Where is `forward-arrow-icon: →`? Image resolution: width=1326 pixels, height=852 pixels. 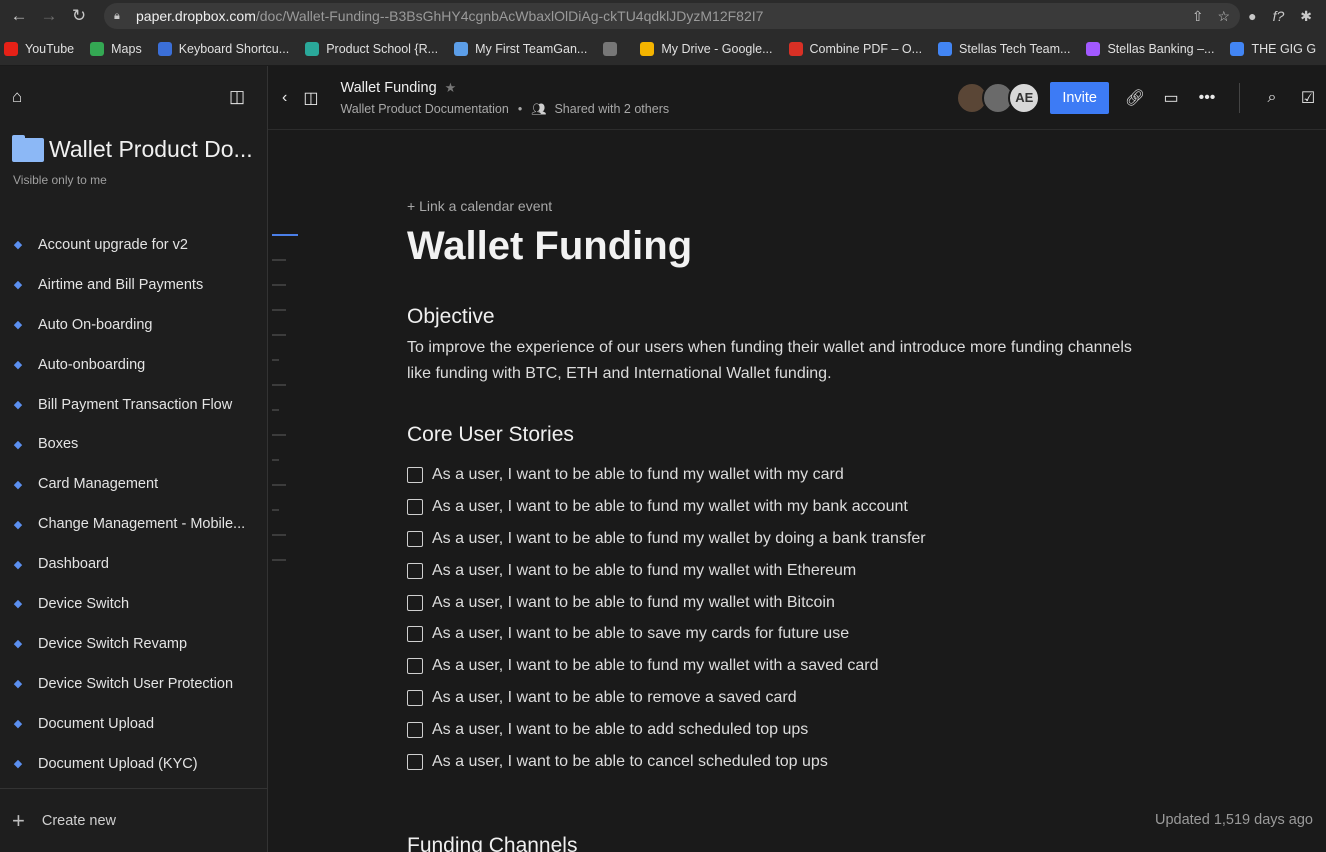 forward-arrow-icon: → is located at coordinates (49, 16).